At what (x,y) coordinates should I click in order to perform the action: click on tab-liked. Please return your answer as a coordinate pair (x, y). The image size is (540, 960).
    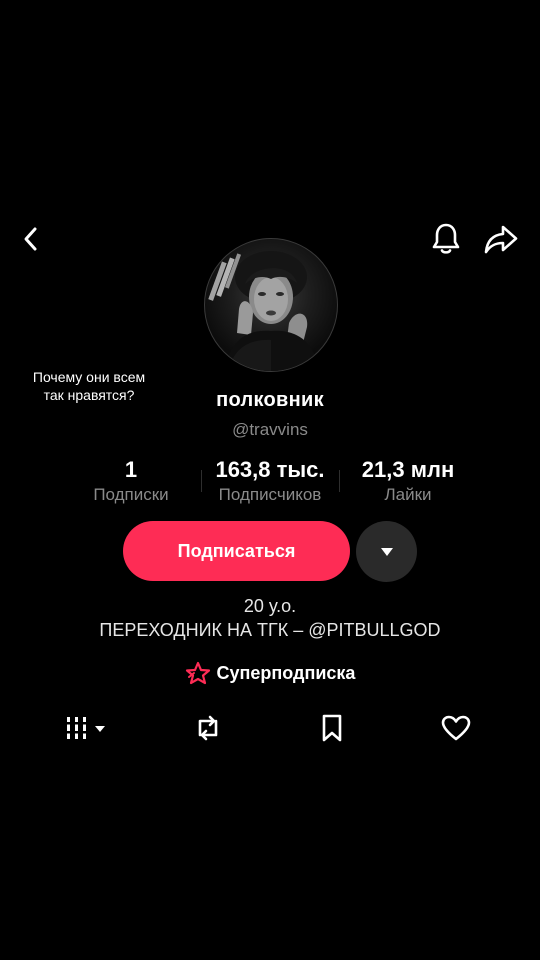
    Looking at the image, I should click on (456, 728).